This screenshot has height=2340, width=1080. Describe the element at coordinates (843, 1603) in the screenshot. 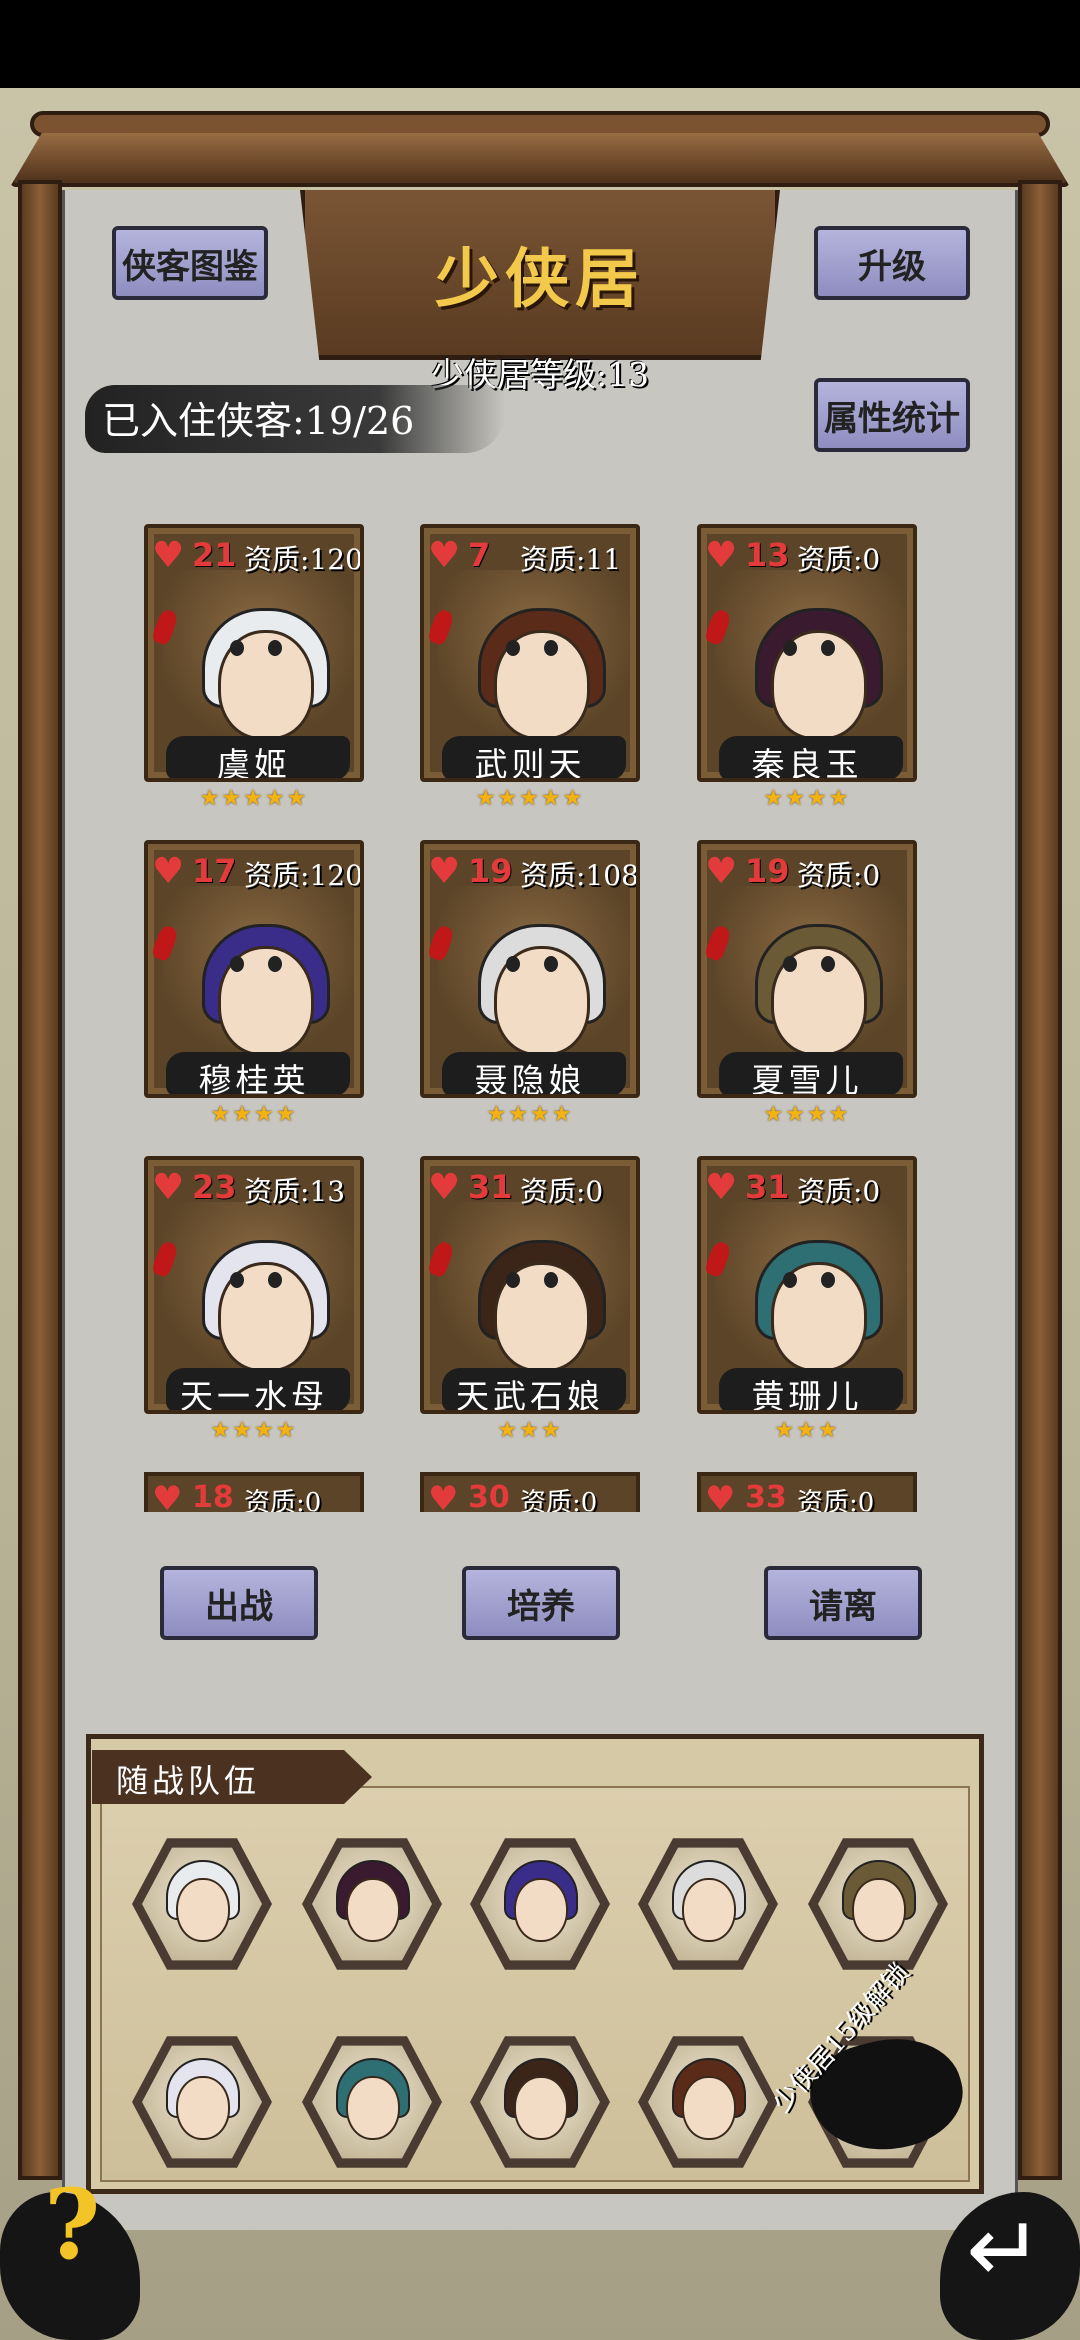

I see `dismiss-button: 请离` at that location.